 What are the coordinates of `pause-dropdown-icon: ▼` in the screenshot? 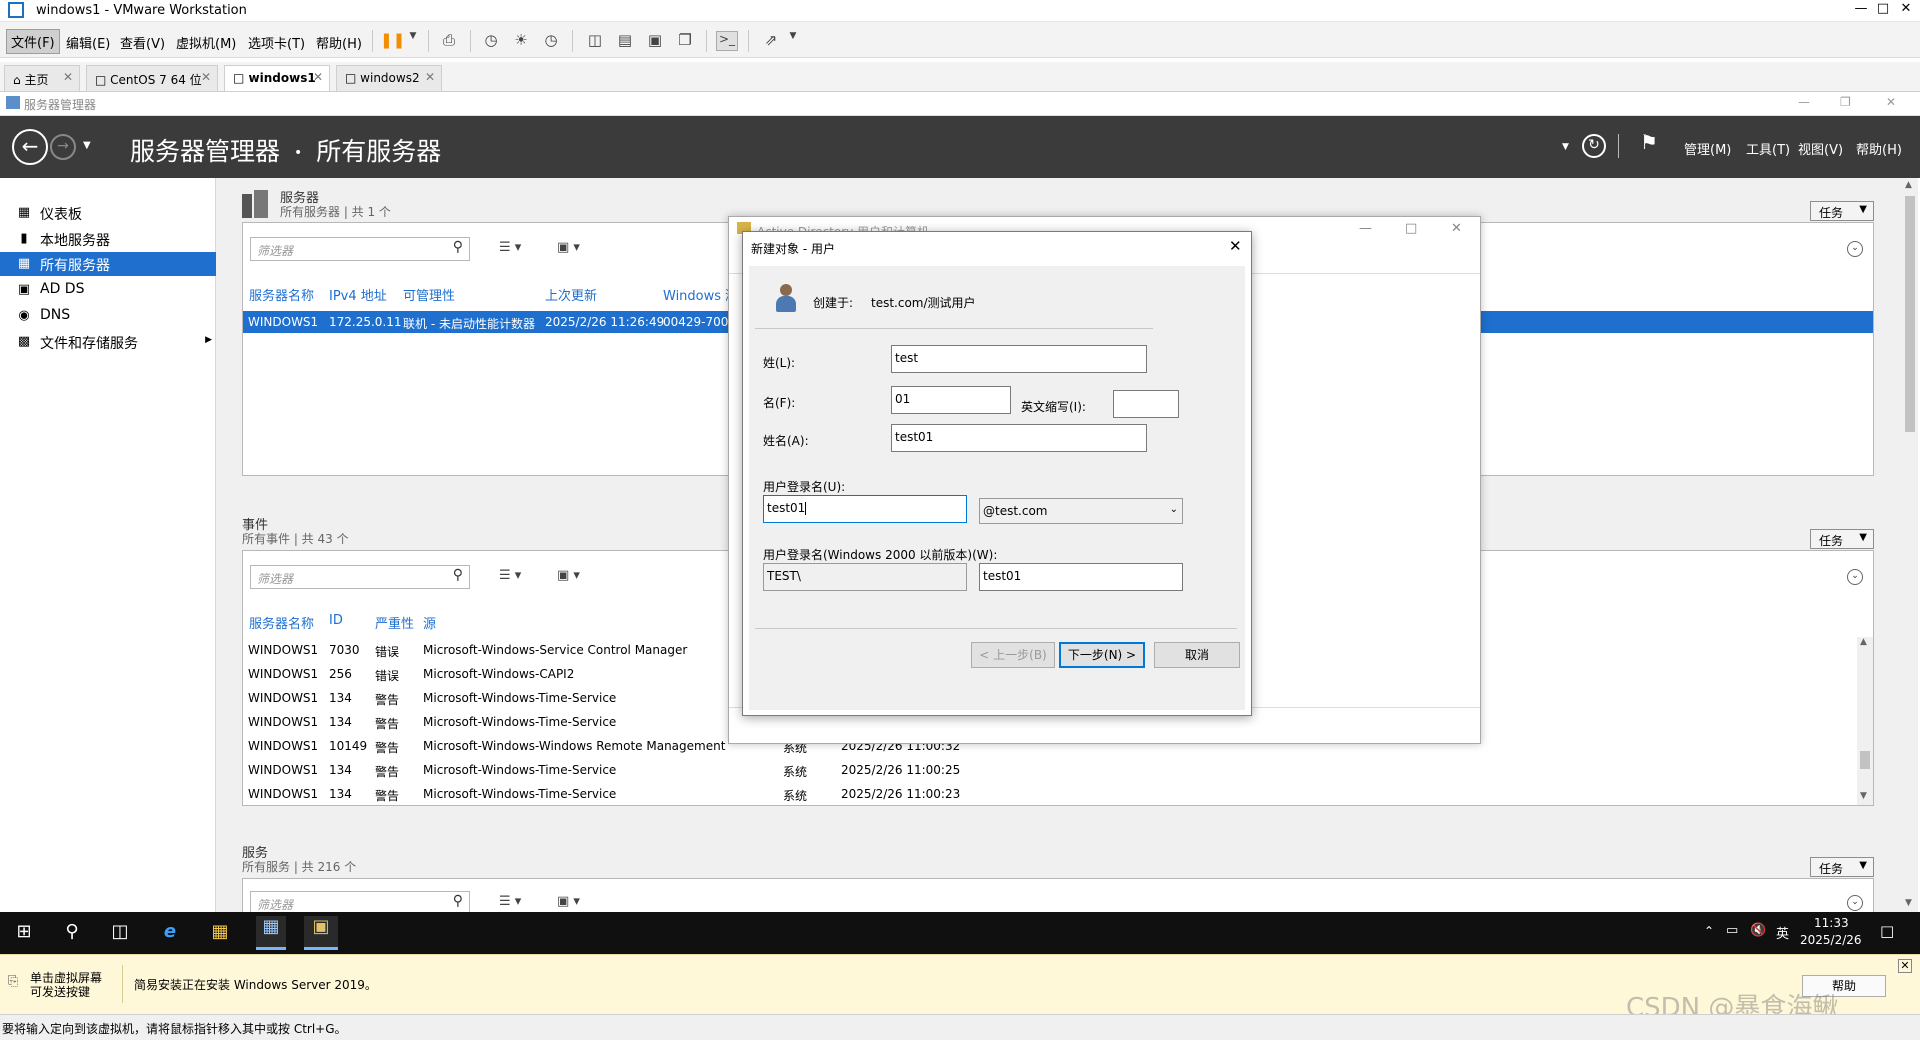 It's located at (413, 41).